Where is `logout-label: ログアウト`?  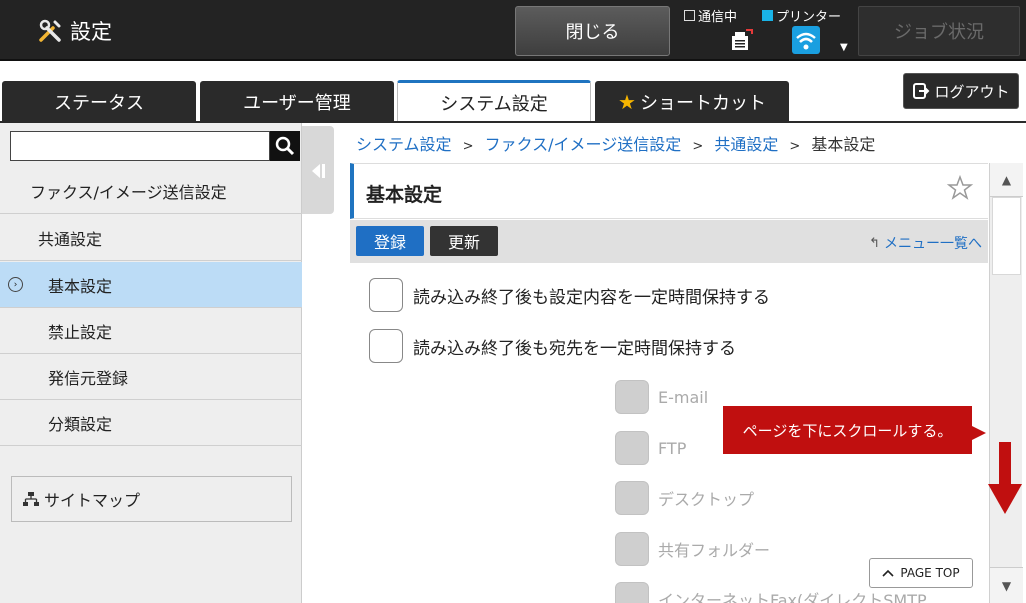
logout-label: ログアウト is located at coordinates (972, 91).